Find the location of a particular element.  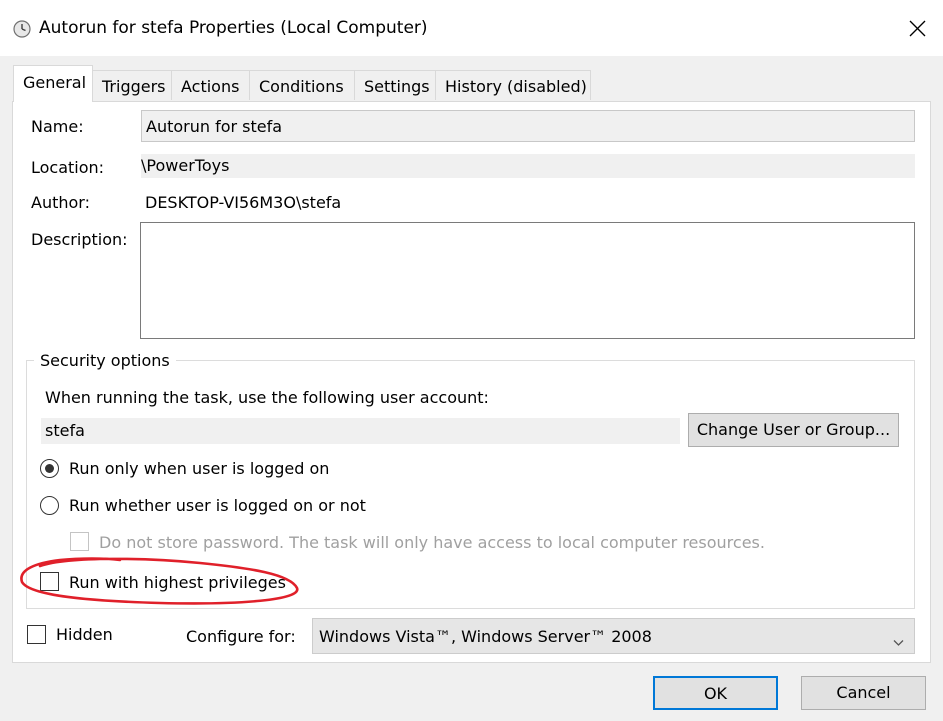

cancel-button: Cancel is located at coordinates (863, 693).